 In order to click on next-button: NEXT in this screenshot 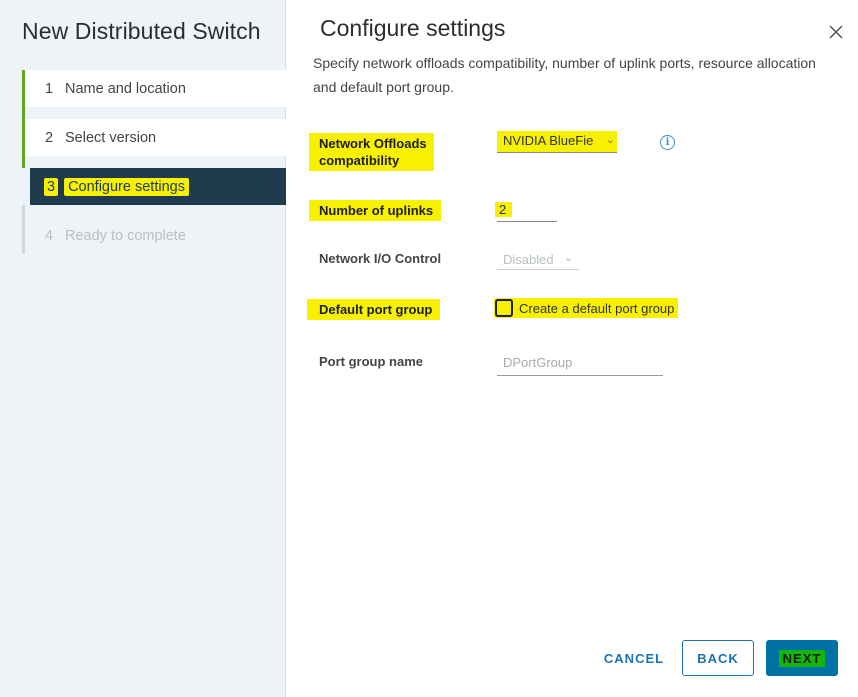, I will do `click(802, 658)`.